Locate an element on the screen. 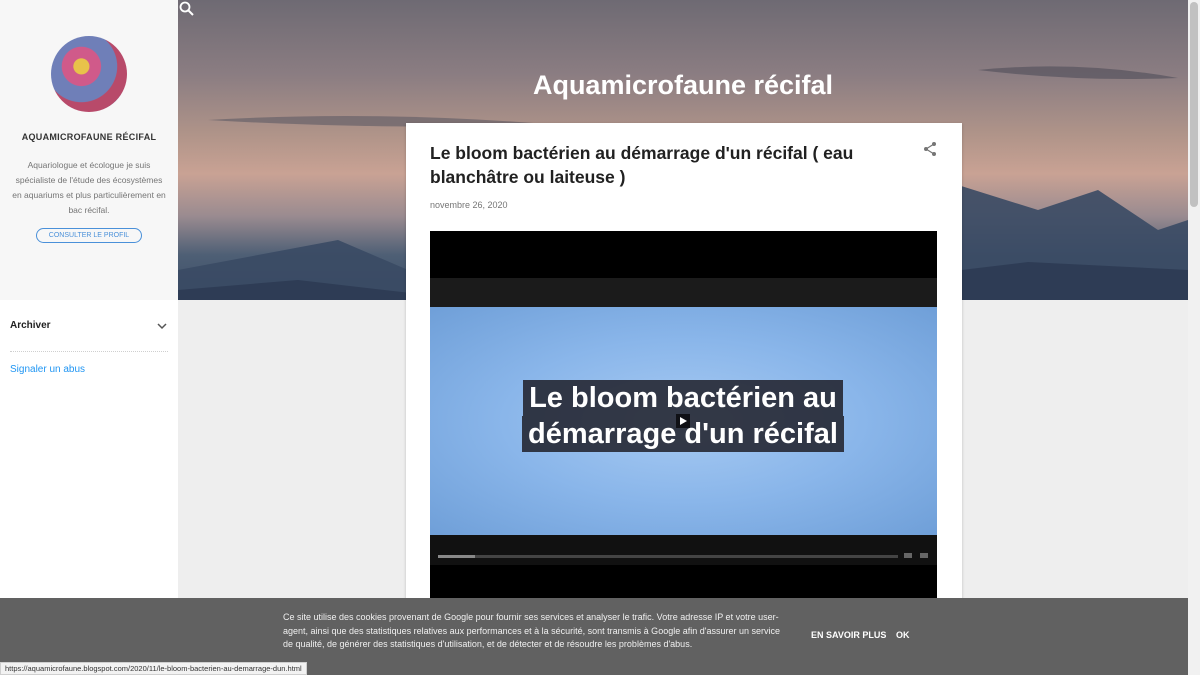  caption-line-1: Le bloom bactérien au is located at coordinates (683, 398).